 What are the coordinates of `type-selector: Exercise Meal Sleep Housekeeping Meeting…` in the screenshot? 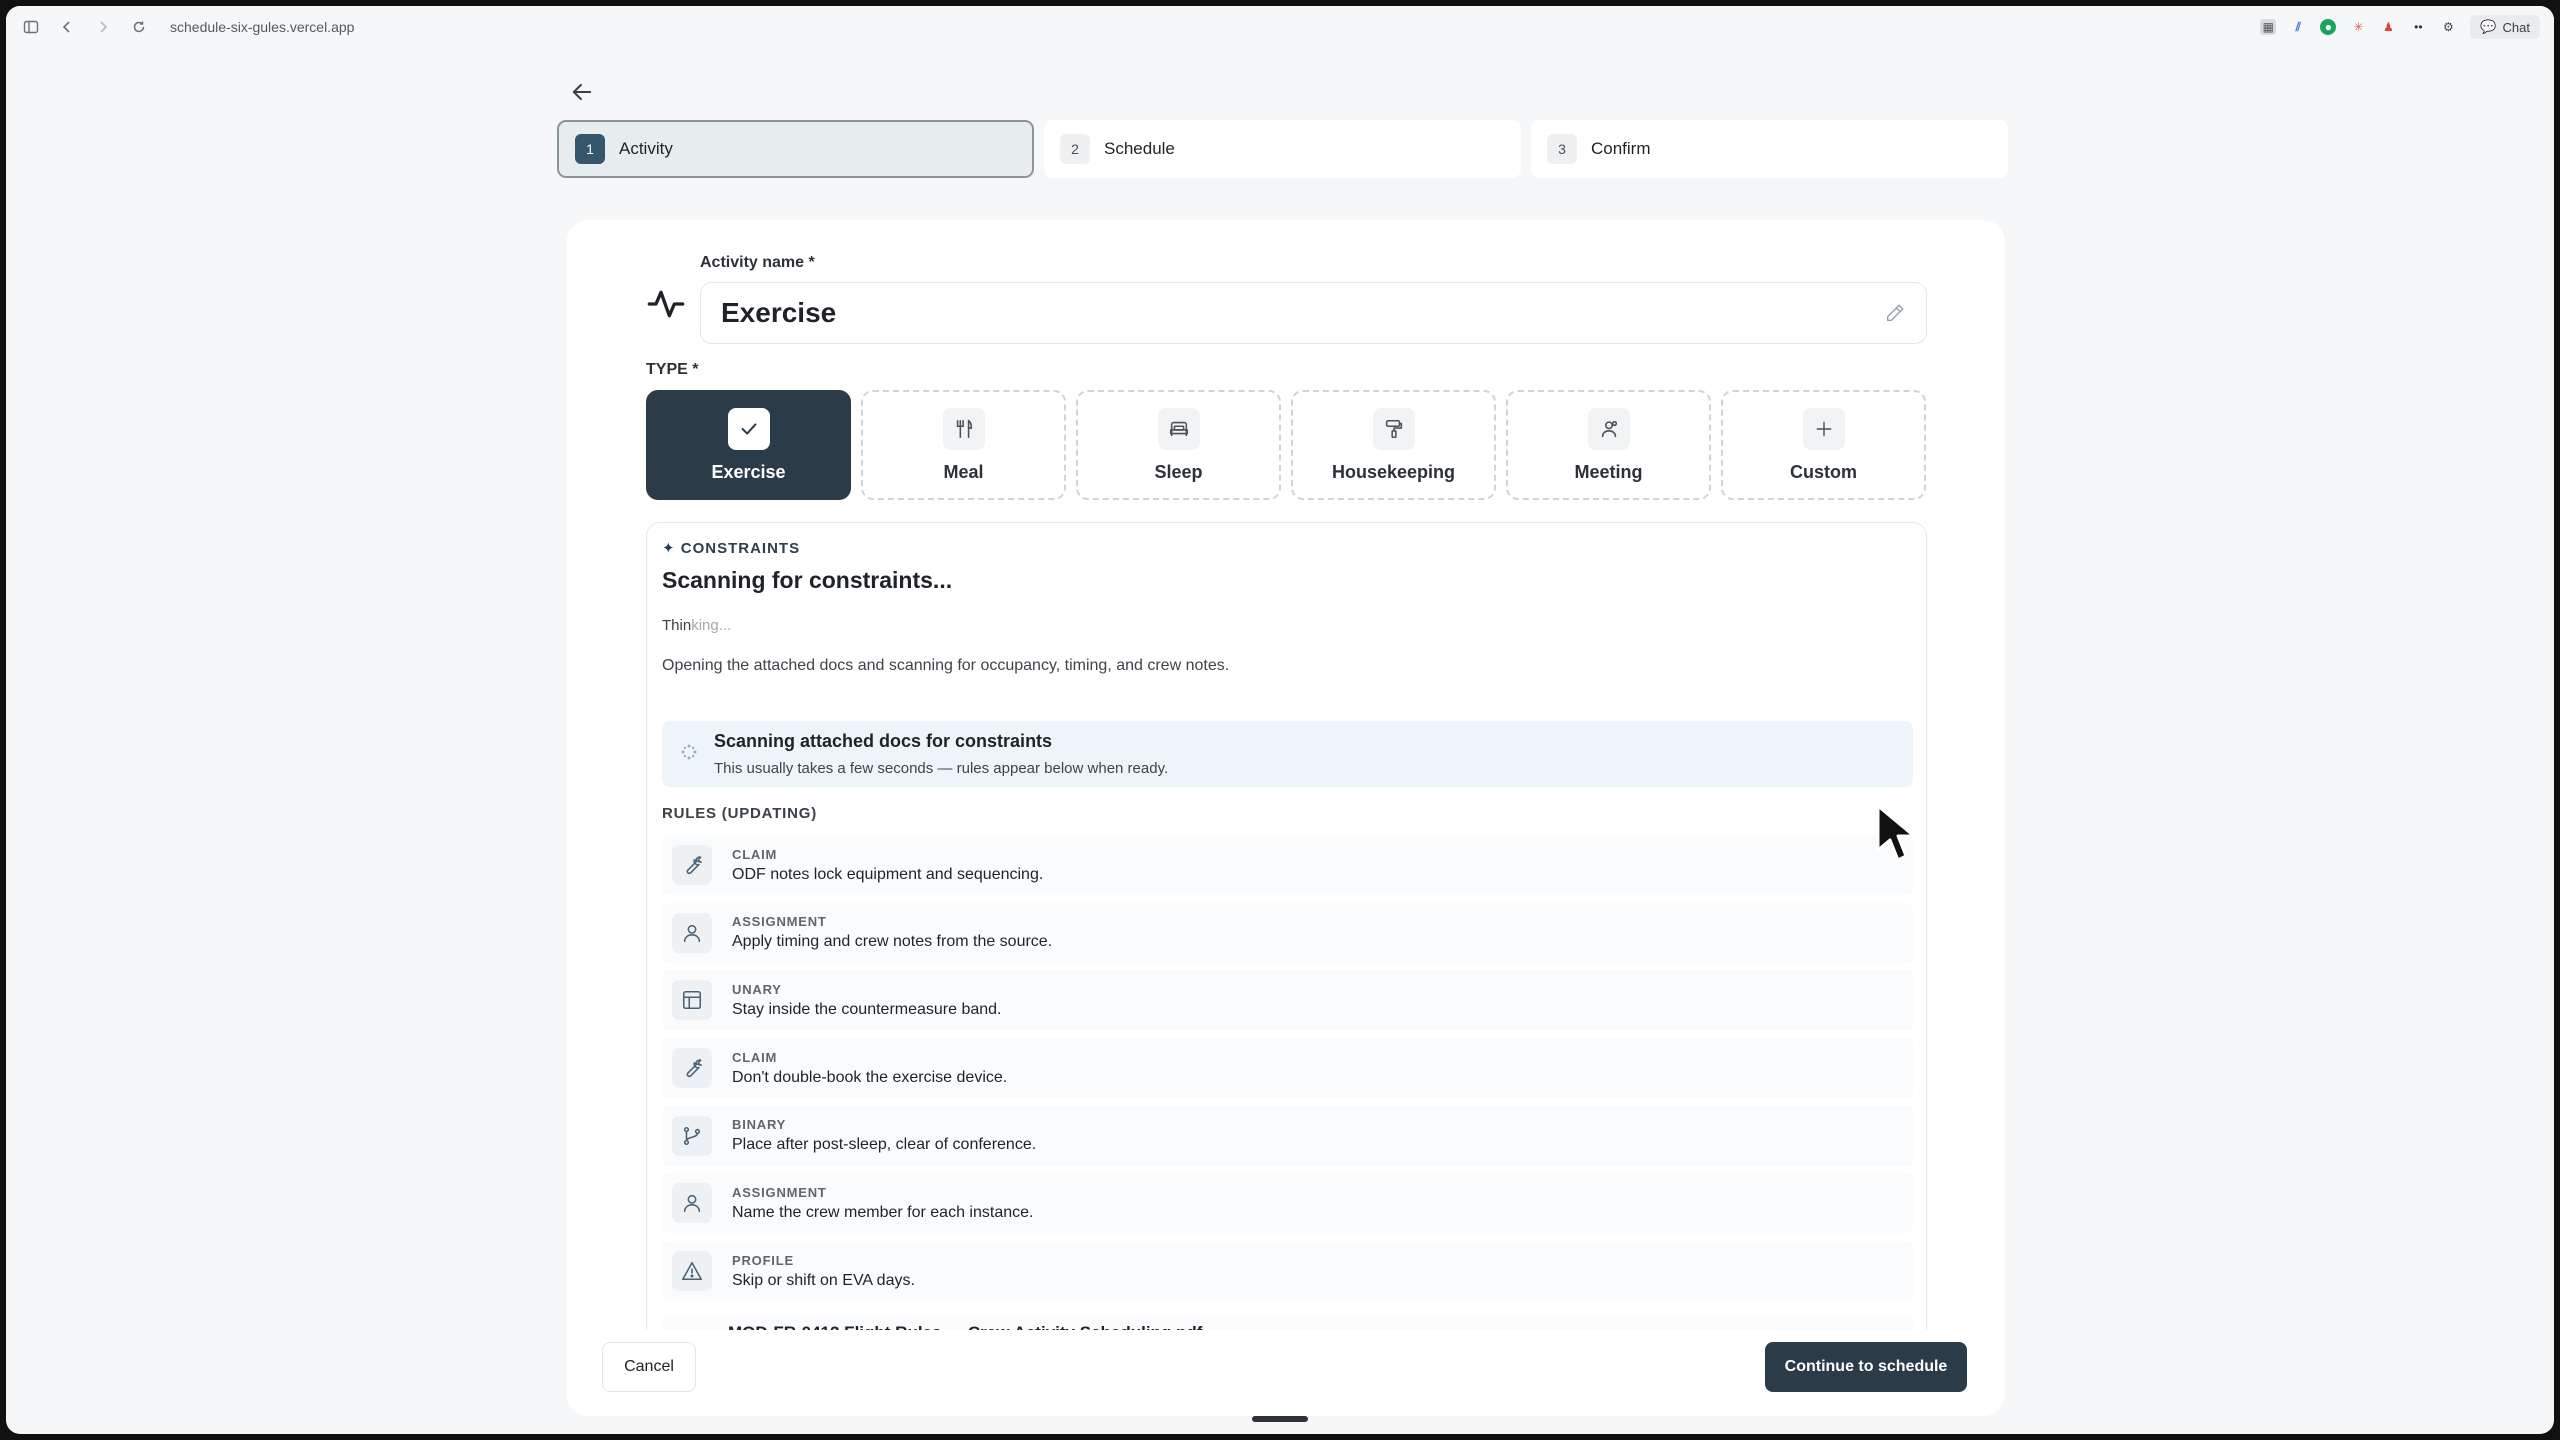 It's located at (1286, 445).